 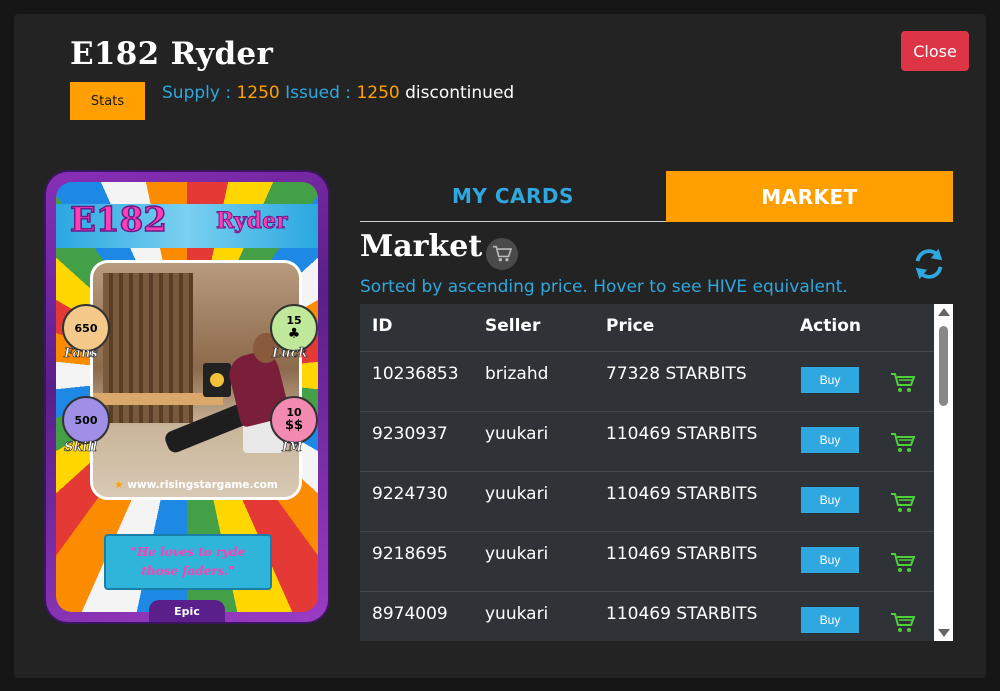 What do you see at coordinates (513, 196) in the screenshot?
I see `tab-my-cards: MY CARDS` at bounding box center [513, 196].